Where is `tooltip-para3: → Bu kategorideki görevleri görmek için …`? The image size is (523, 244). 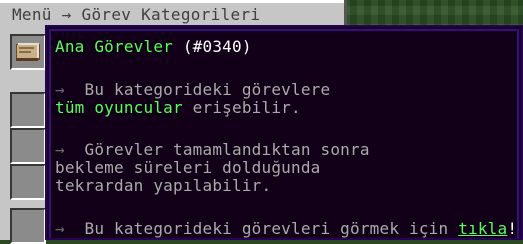
tooltip-para3: → Bu kategorideki görevleri görmek için … is located at coordinates (286, 229).